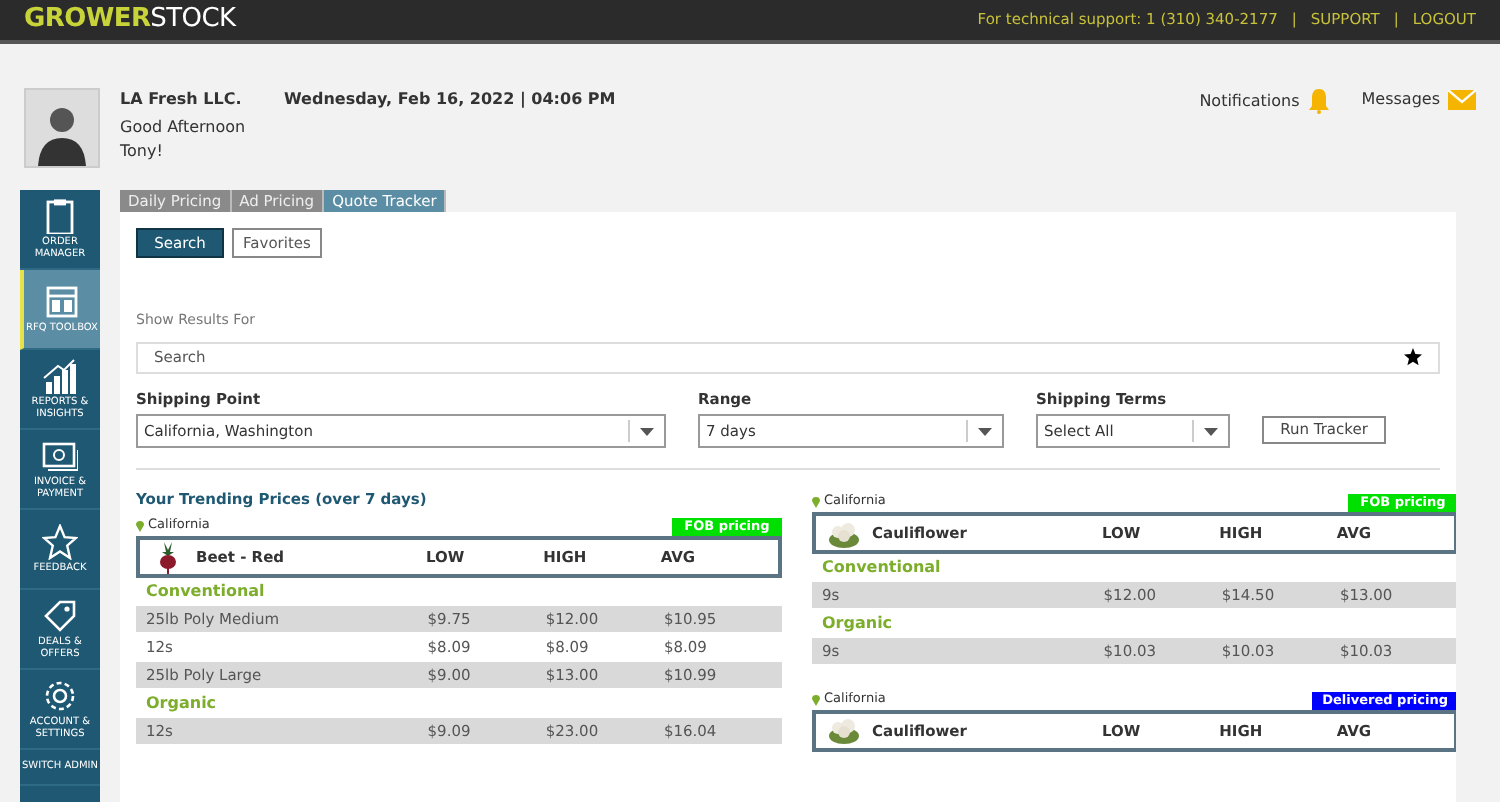 The height and width of the screenshot is (802, 1500). I want to click on favorite-star-icon, so click(1414, 356).